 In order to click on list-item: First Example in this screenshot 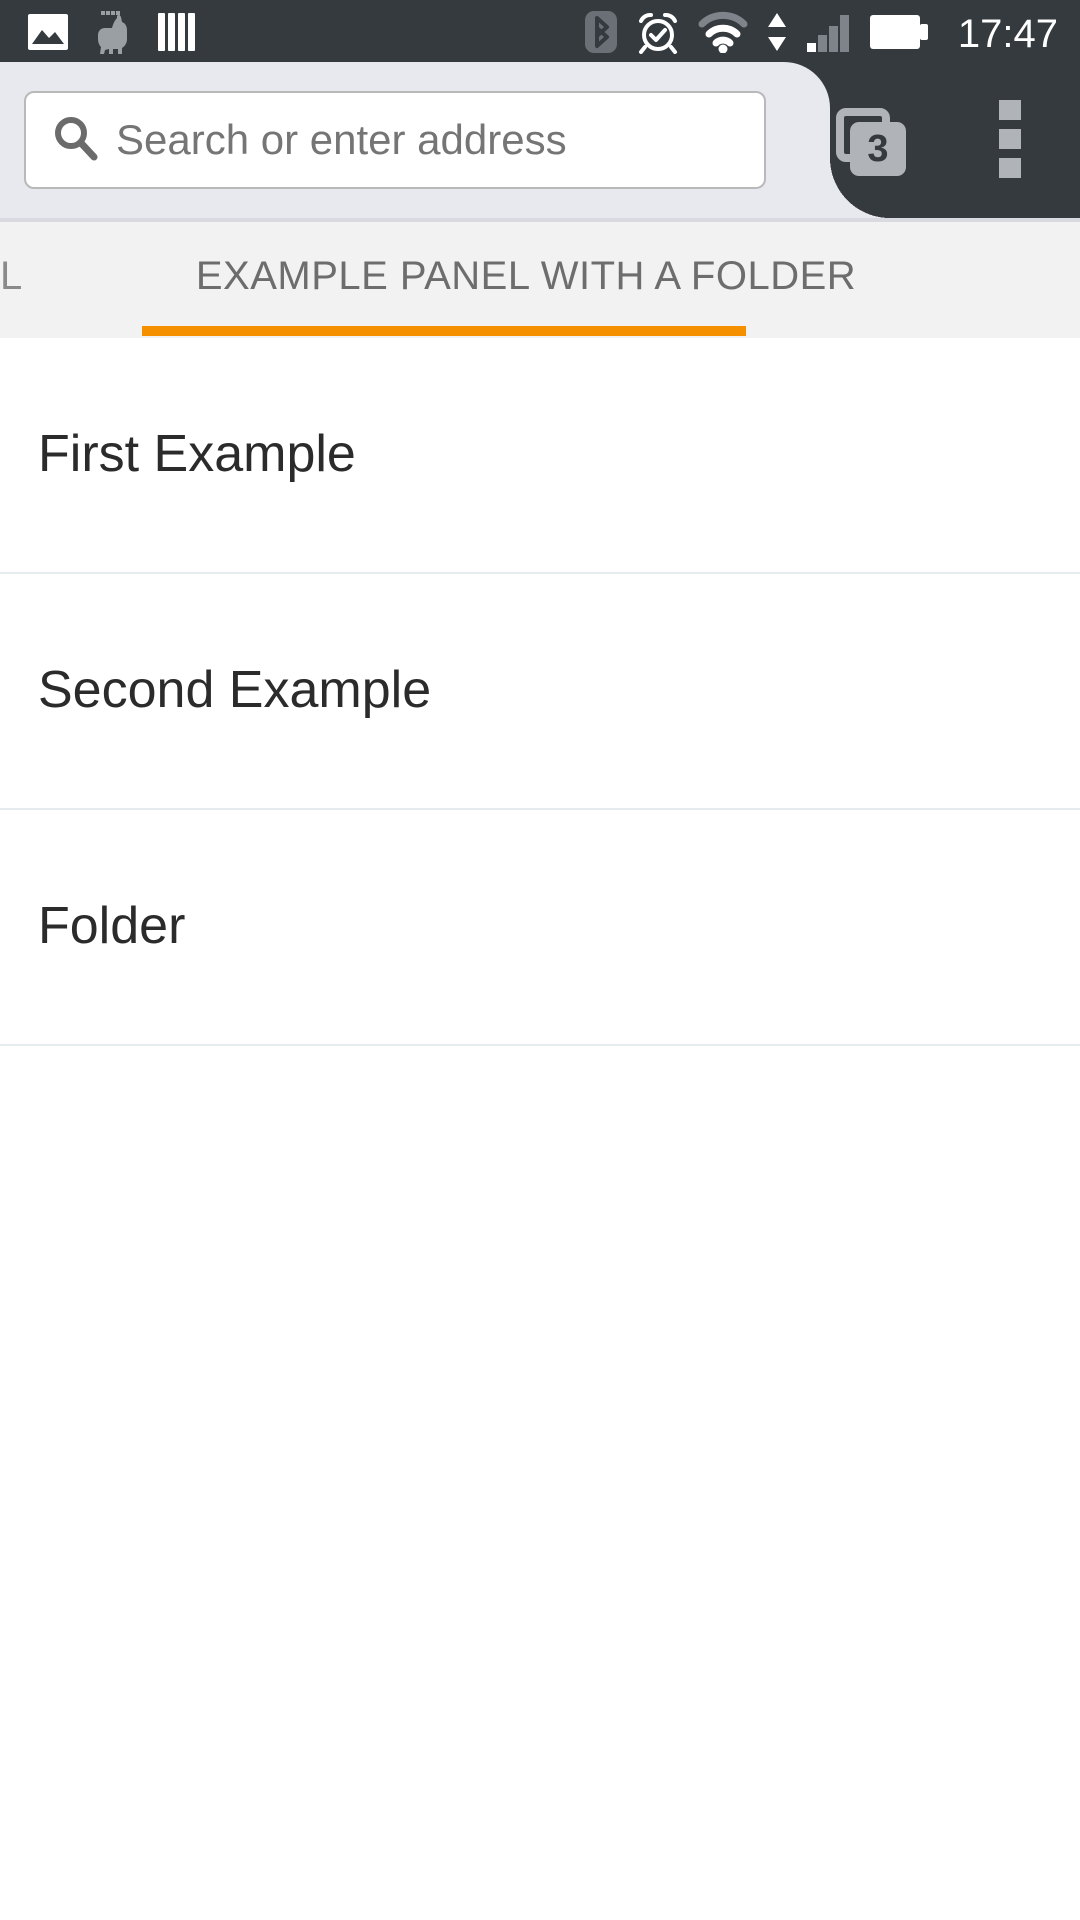, I will do `click(540, 456)`.